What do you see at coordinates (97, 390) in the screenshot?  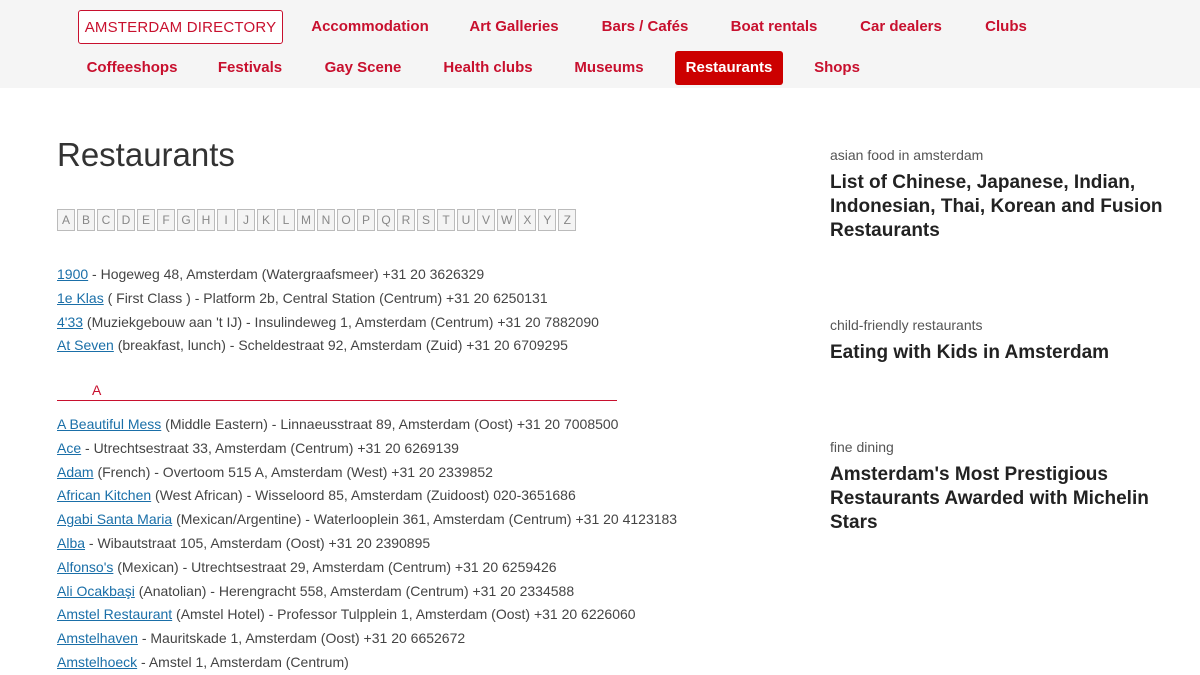 I see `section-letter: A` at bounding box center [97, 390].